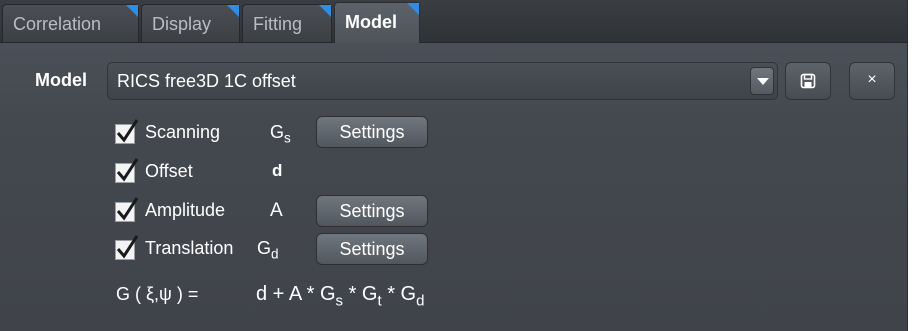 The height and width of the screenshot is (331, 914). I want to click on formula-term: d + A * G, so click(296, 294).